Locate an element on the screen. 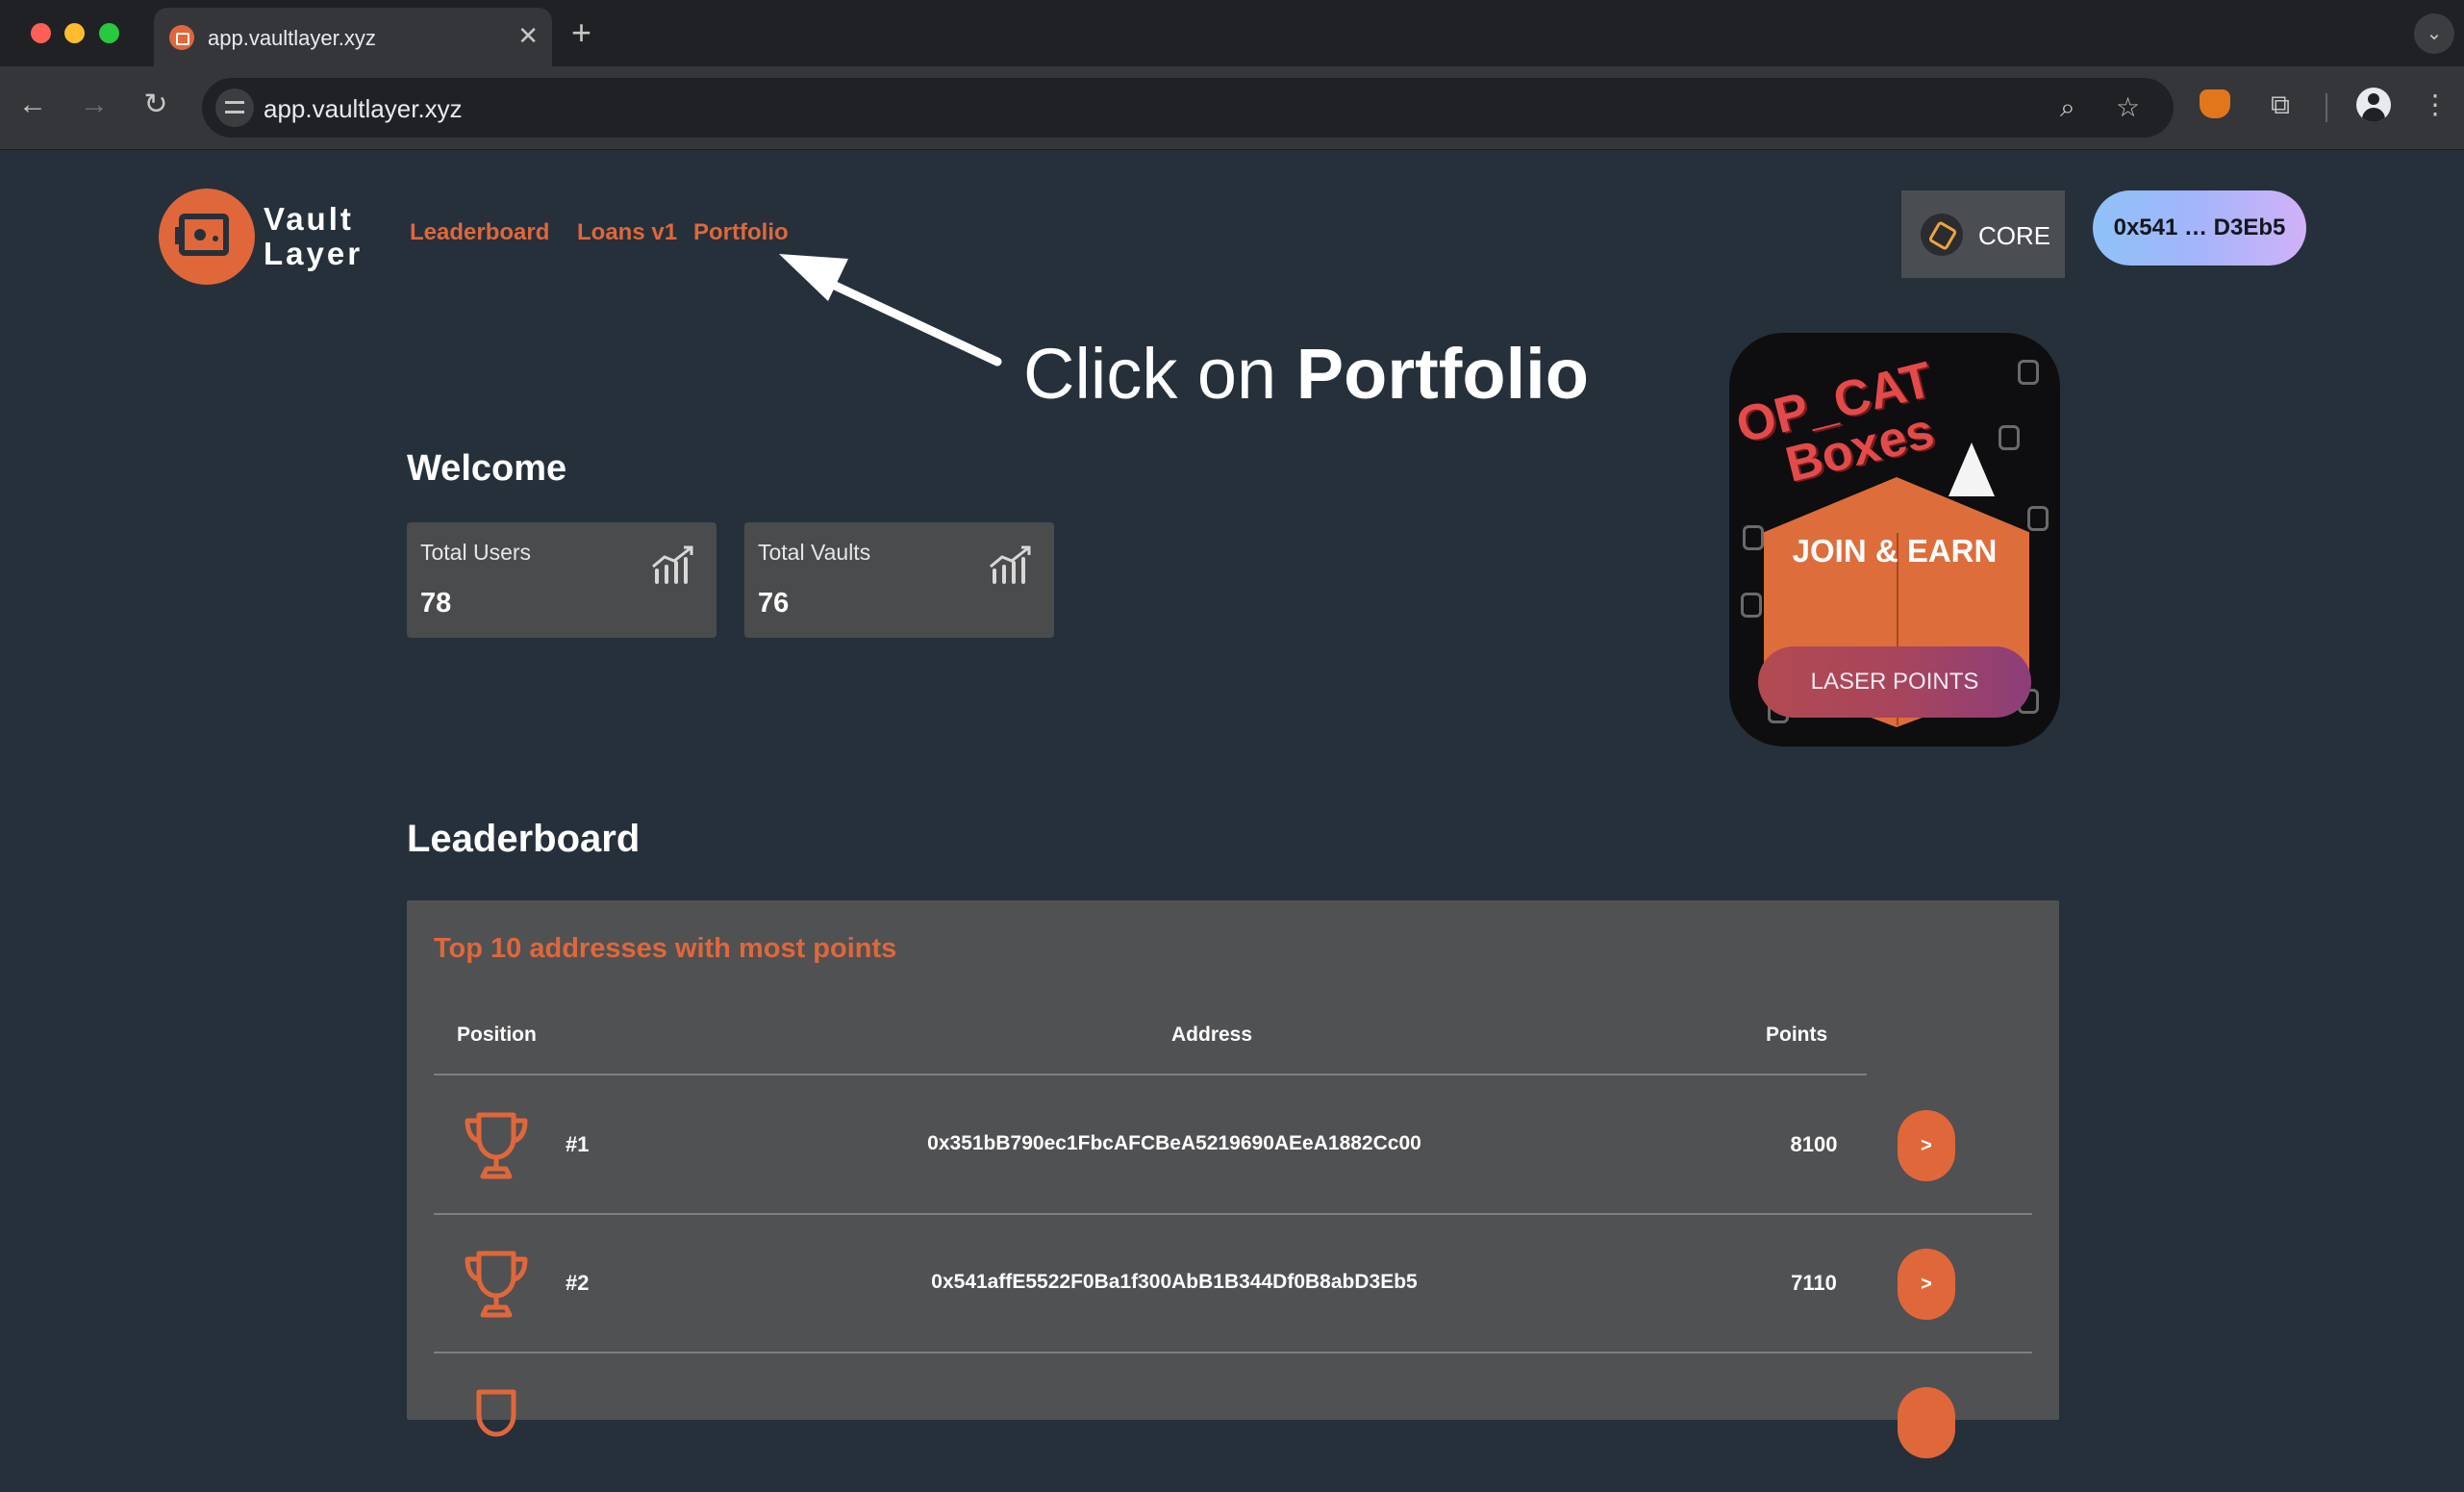  column-header-address: Address is located at coordinates (1212, 1035).